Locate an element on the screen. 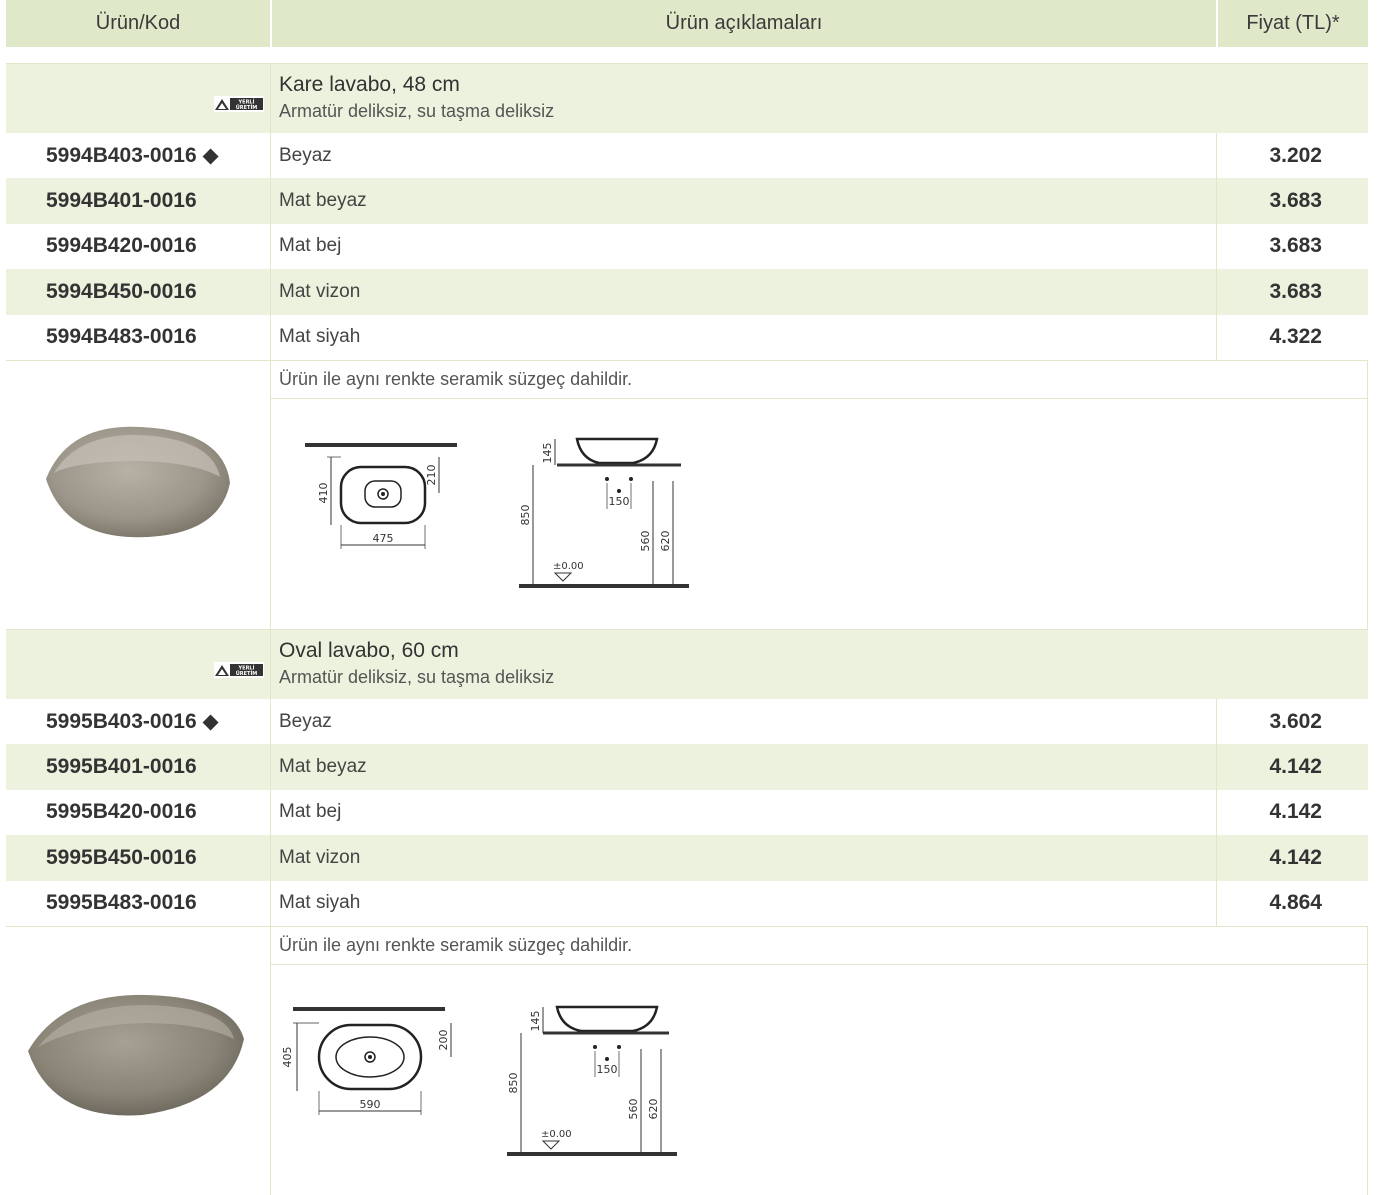  product-code: 5994B483-0016 is located at coordinates (121, 337).